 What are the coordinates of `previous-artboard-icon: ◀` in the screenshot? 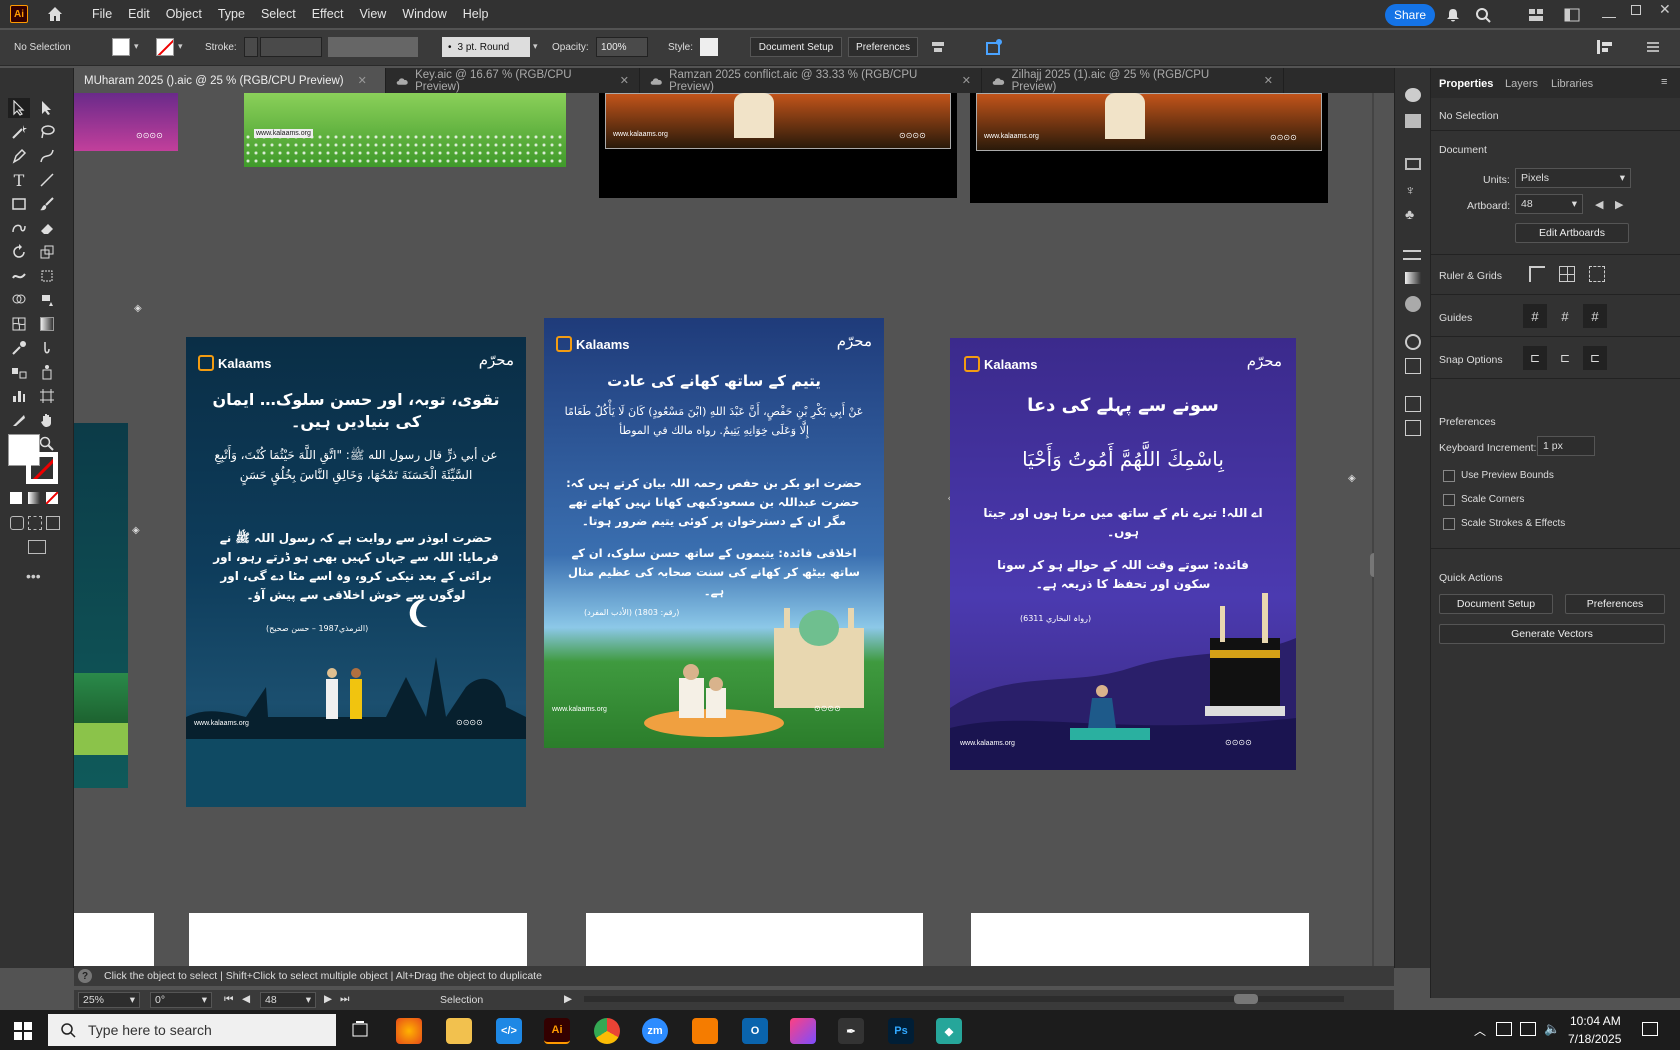 It's located at (1599, 204).